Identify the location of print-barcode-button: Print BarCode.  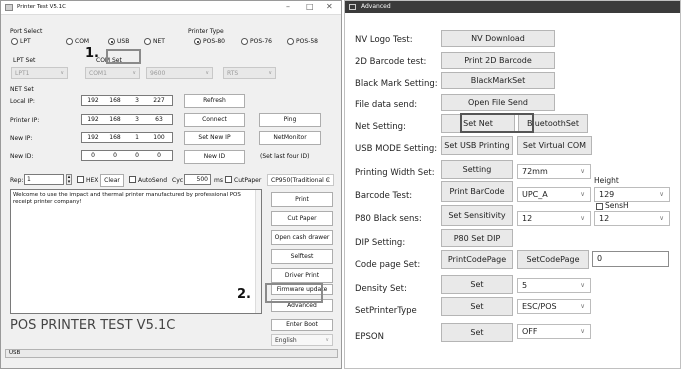
(477, 191).